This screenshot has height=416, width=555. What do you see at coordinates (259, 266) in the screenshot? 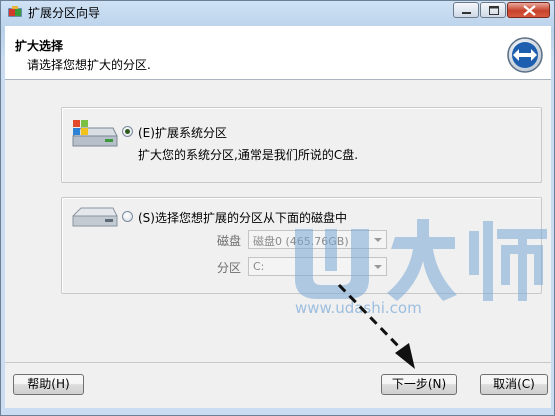
I see `partition-select-value: C:` at bounding box center [259, 266].